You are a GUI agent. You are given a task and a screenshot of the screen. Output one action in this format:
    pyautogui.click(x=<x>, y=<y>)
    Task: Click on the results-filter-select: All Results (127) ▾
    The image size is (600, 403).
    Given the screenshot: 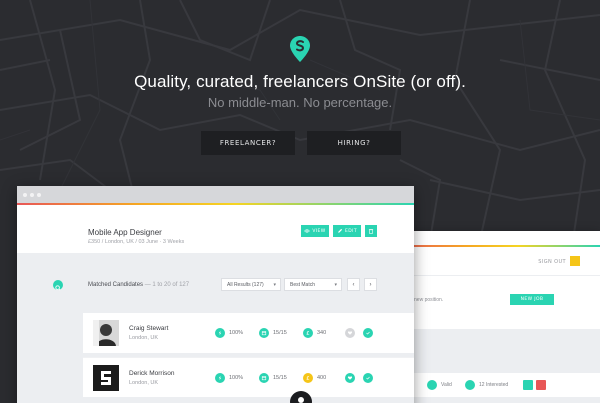 What is the action you would take?
    pyautogui.click(x=251, y=284)
    